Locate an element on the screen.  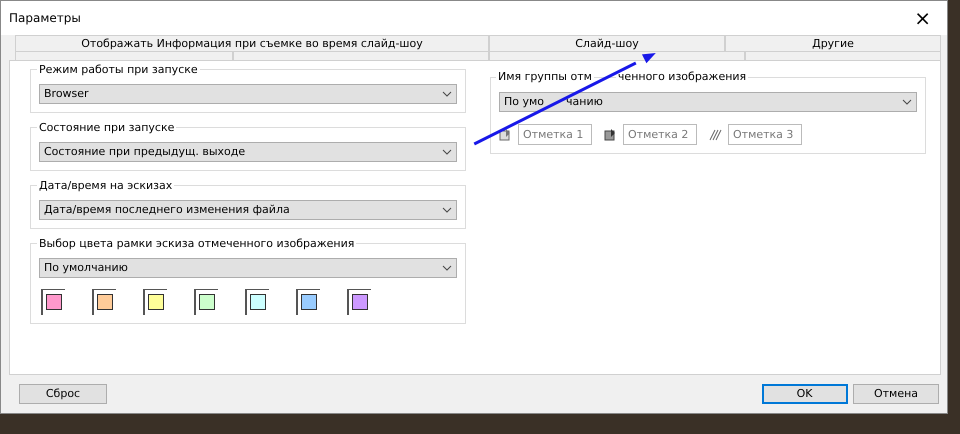
input-field: Отметка 3 is located at coordinates (765, 134).